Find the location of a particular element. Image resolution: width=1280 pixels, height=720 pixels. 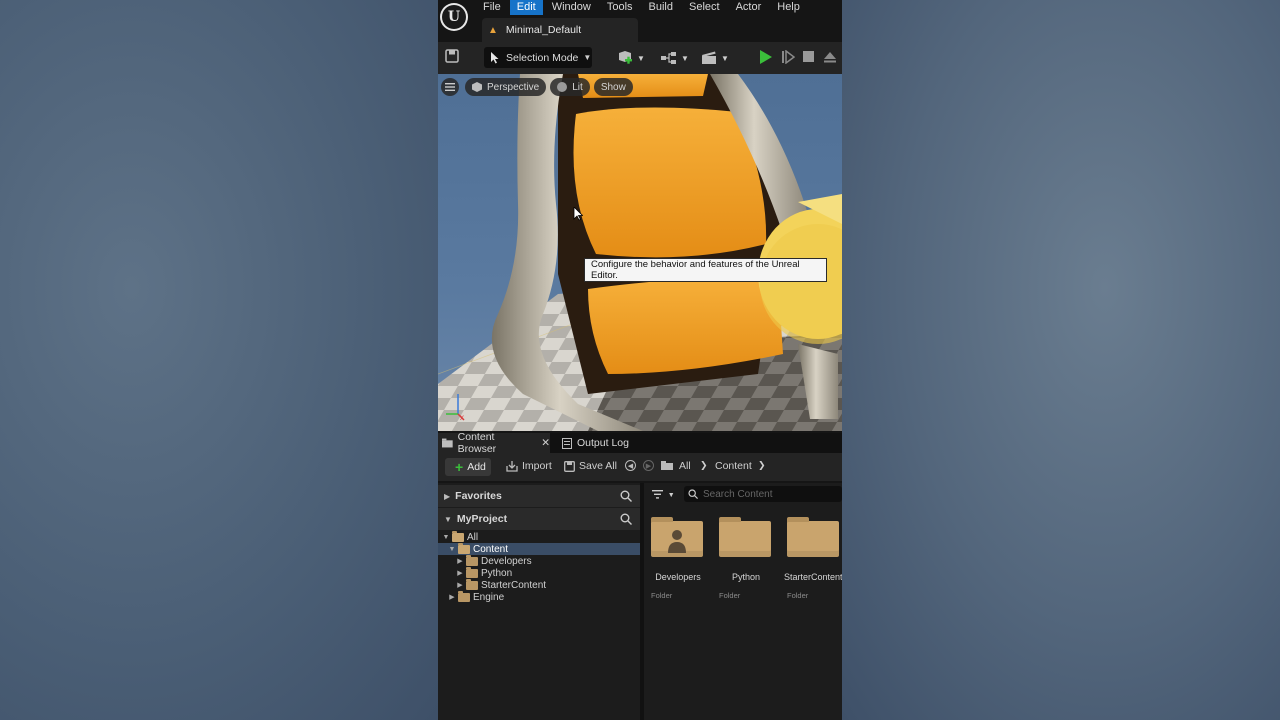

select-cursor-icon is located at coordinates (495, 57).